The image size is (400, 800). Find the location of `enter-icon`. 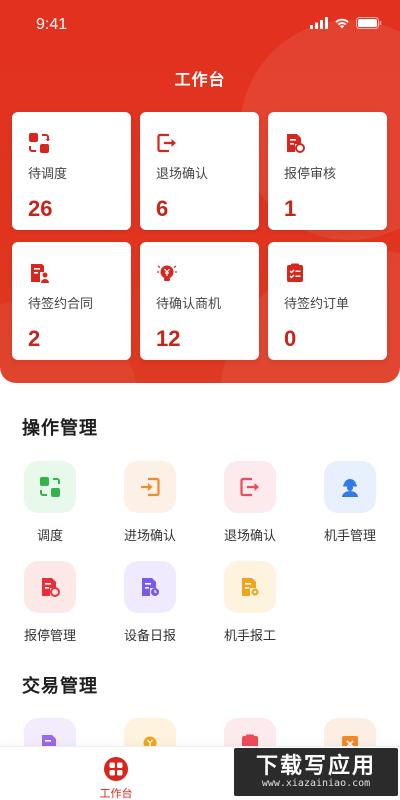

enter-icon is located at coordinates (150, 487).